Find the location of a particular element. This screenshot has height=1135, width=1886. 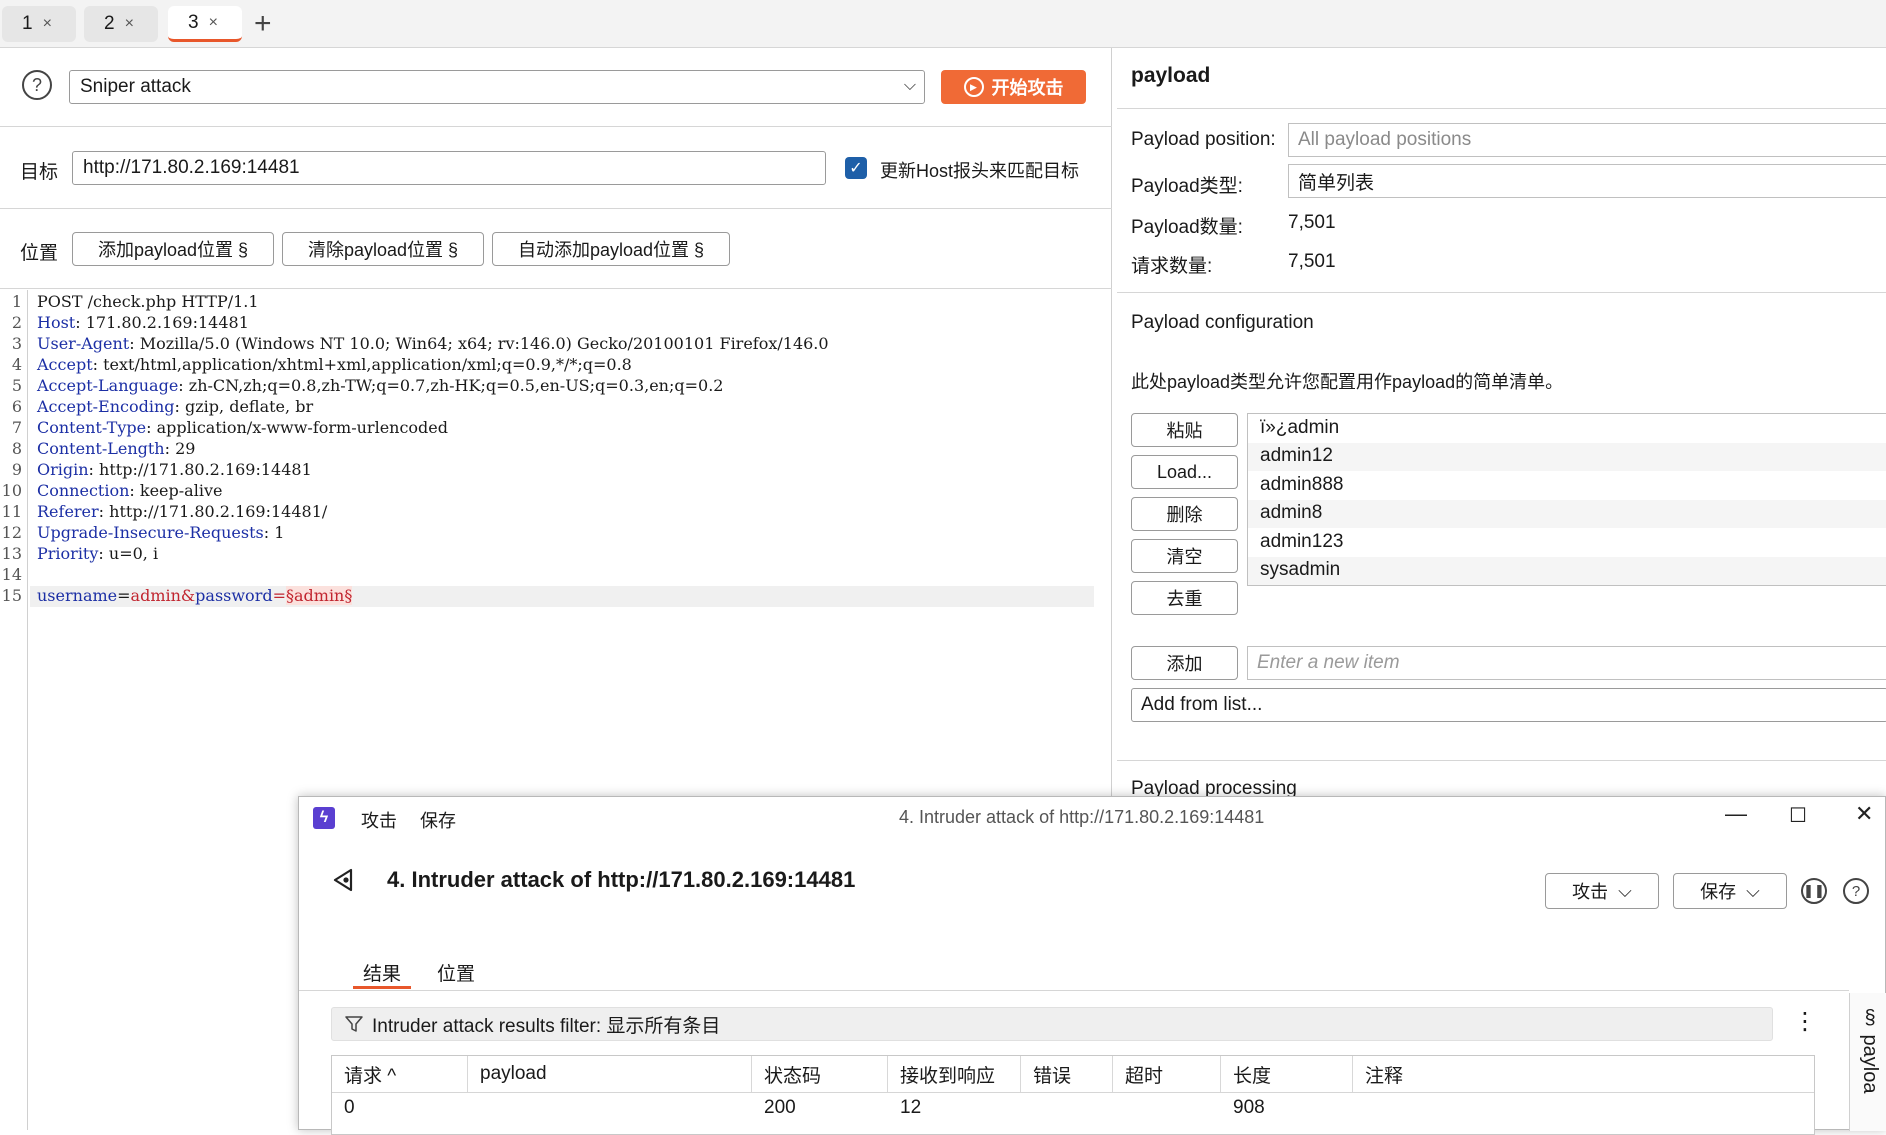

attack-dropdown: 攻击 ⌵ is located at coordinates (1602, 891).